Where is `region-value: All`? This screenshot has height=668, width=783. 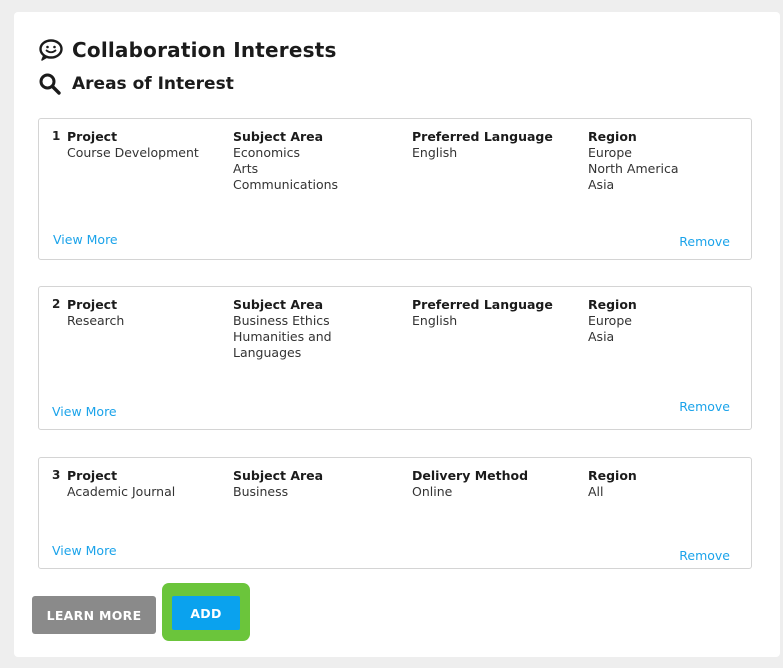
region-value: All is located at coordinates (596, 491).